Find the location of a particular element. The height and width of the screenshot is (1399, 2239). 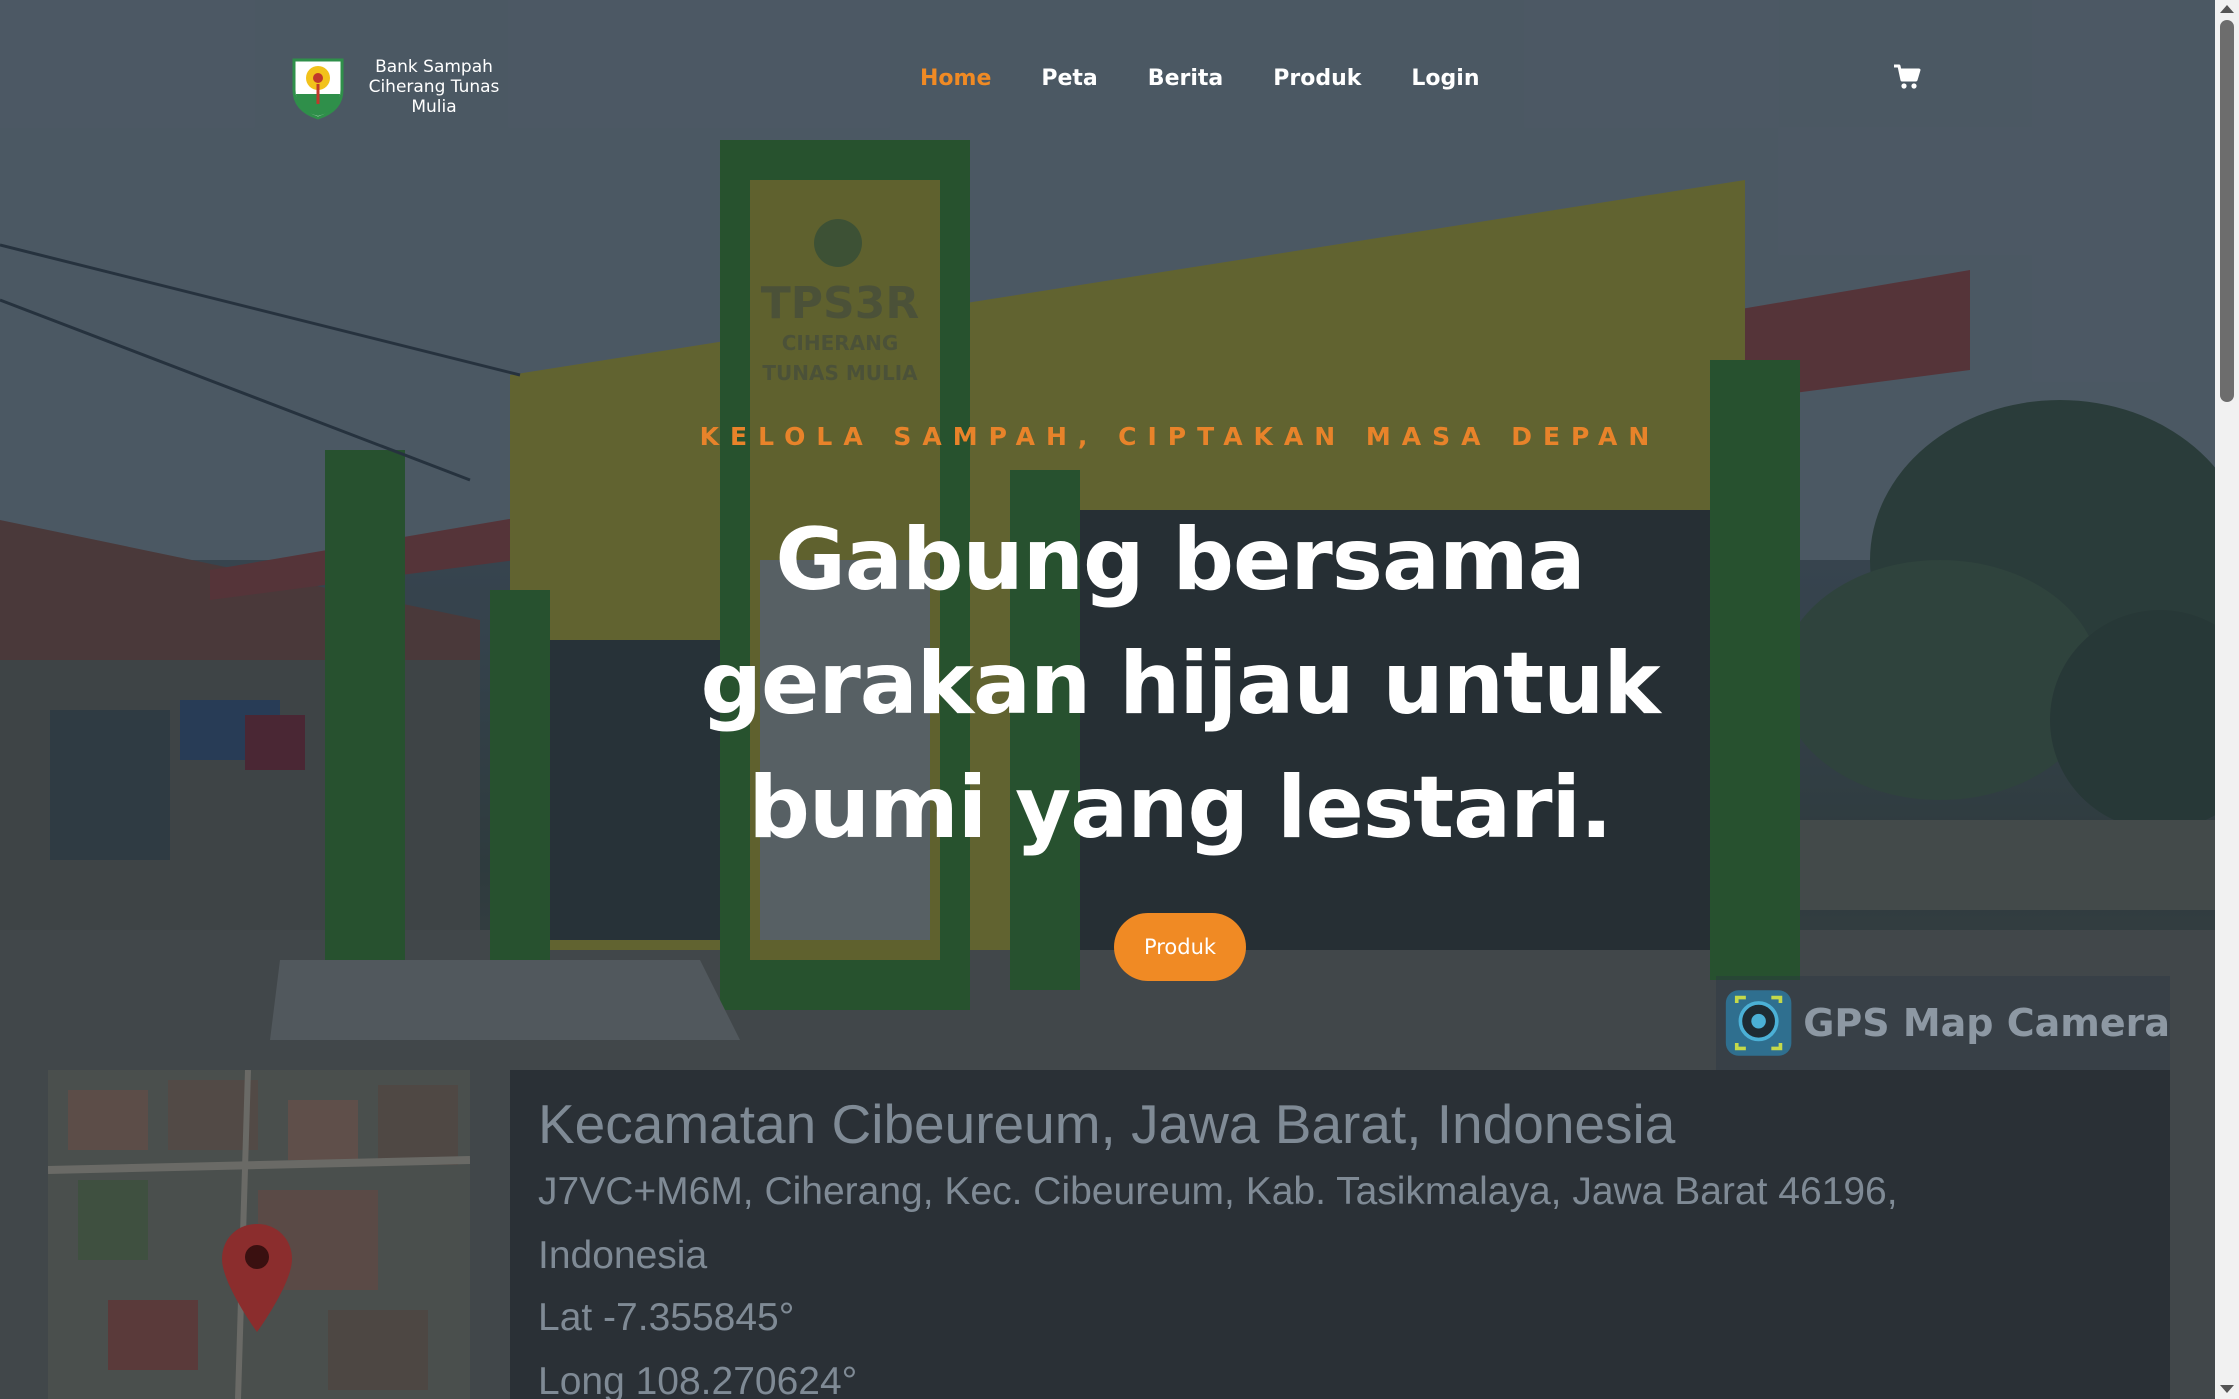

nav-item-peta: Peta is located at coordinates (1069, 78).